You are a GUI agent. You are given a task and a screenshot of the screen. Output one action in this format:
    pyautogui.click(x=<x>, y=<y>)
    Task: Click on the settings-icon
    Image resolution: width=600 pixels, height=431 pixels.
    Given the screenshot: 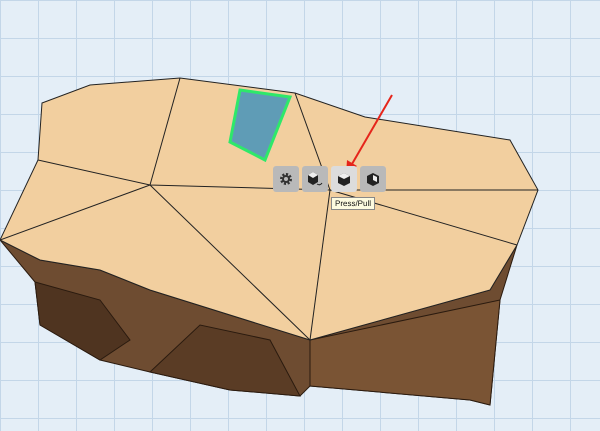 What is the action you would take?
    pyautogui.click(x=286, y=179)
    